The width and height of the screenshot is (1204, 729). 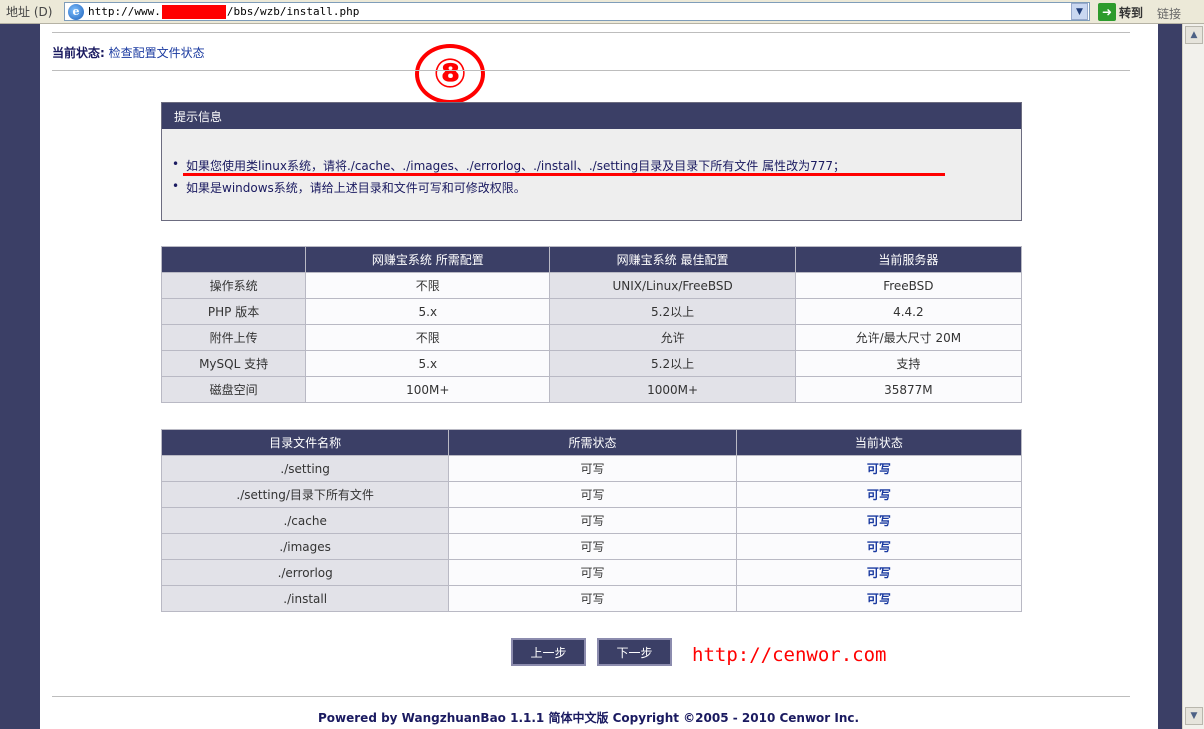 What do you see at coordinates (1170, 376) in the screenshot?
I see `page-frame-right` at bounding box center [1170, 376].